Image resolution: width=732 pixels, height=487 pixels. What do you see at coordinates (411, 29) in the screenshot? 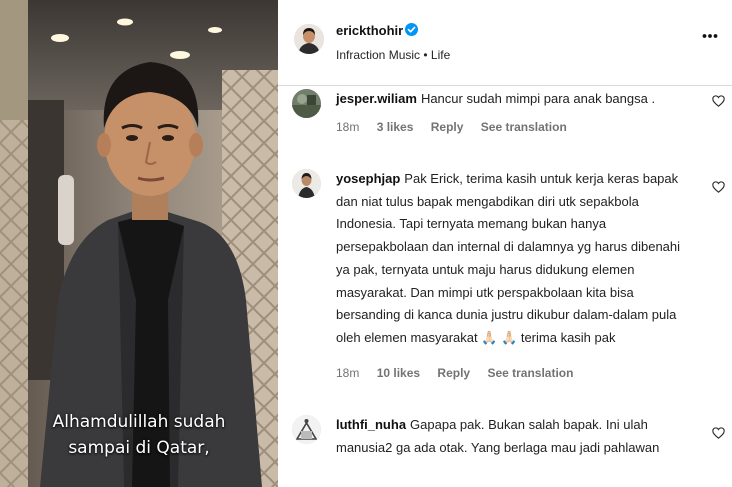
I see `verified-badge-icon` at bounding box center [411, 29].